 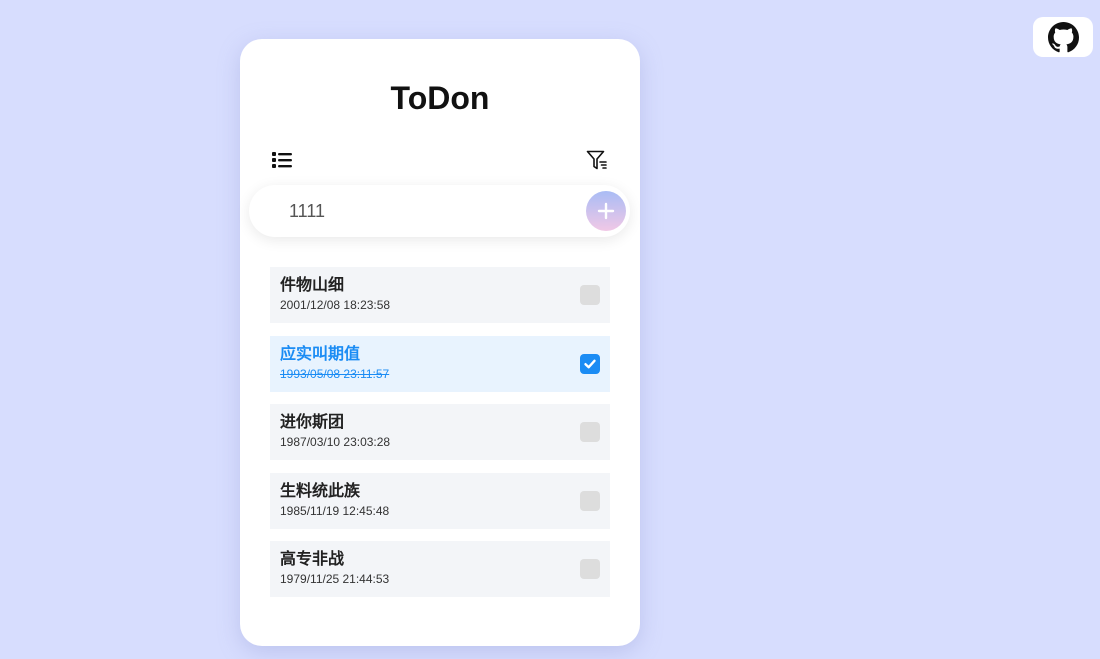 What do you see at coordinates (312, 284) in the screenshot?
I see `todo-name: 件物山细` at bounding box center [312, 284].